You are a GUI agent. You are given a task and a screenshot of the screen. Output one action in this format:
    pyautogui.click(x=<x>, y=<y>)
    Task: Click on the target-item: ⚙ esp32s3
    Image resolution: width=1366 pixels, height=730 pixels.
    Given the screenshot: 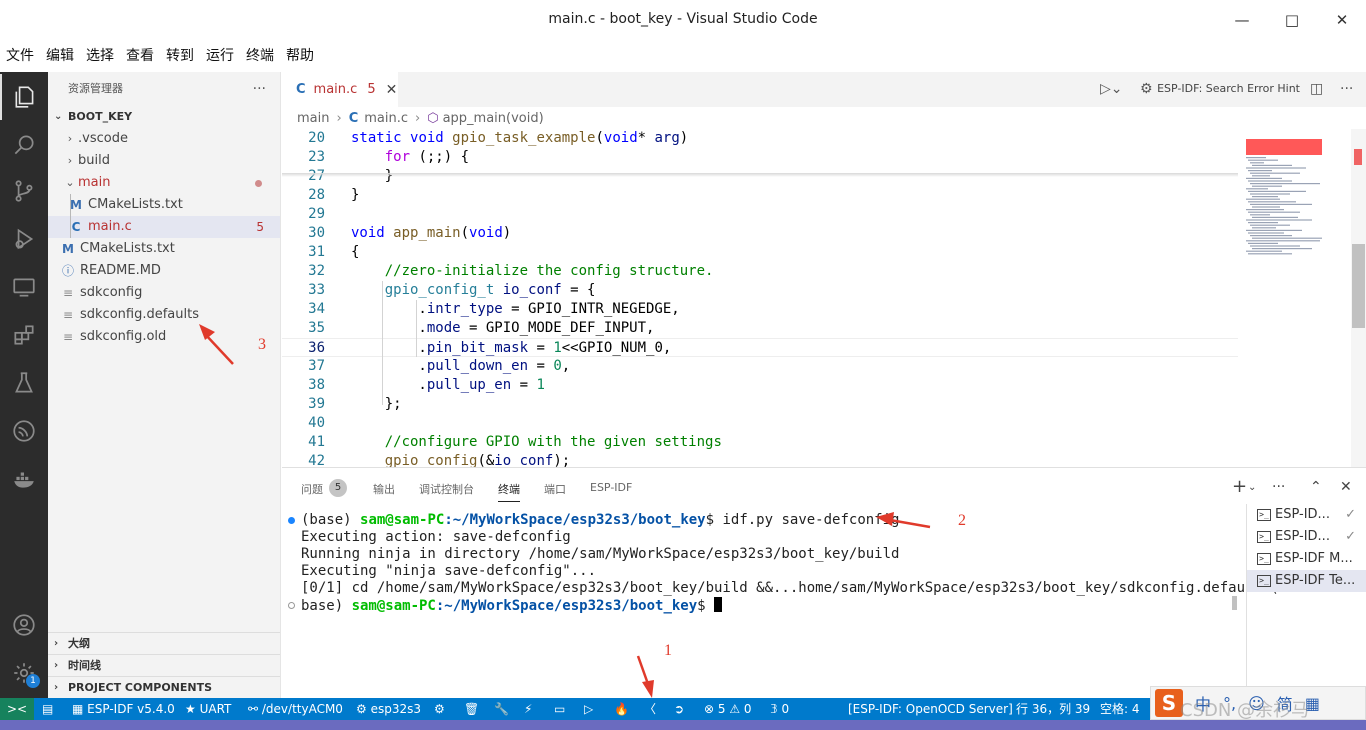 What is the action you would take?
    pyautogui.click(x=388, y=709)
    